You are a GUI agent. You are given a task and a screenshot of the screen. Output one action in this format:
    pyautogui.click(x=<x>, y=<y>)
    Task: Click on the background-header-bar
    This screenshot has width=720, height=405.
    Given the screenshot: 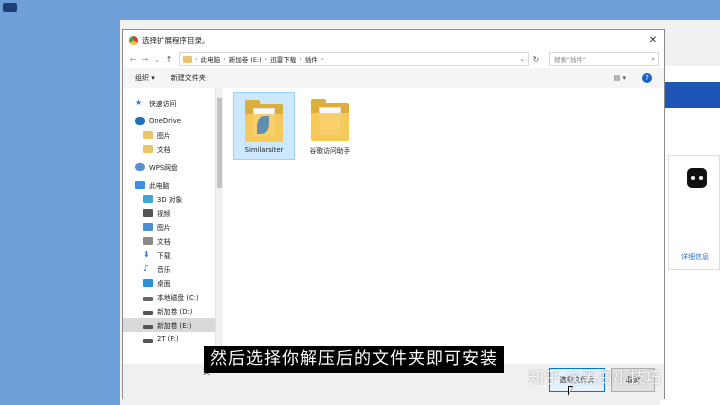 What is the action you would take?
    pyautogui.click(x=690, y=95)
    